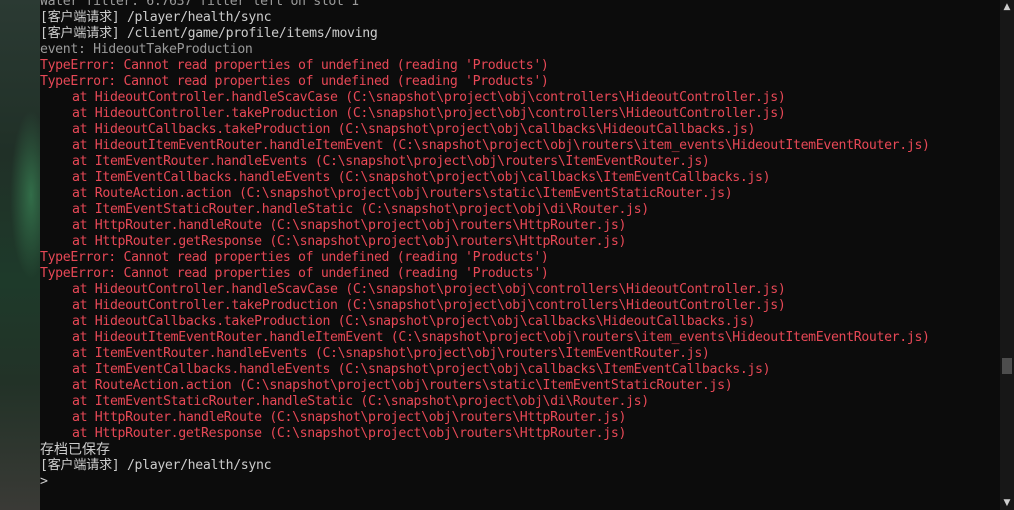  What do you see at coordinates (25, 195) in the screenshot?
I see `background-glow` at bounding box center [25, 195].